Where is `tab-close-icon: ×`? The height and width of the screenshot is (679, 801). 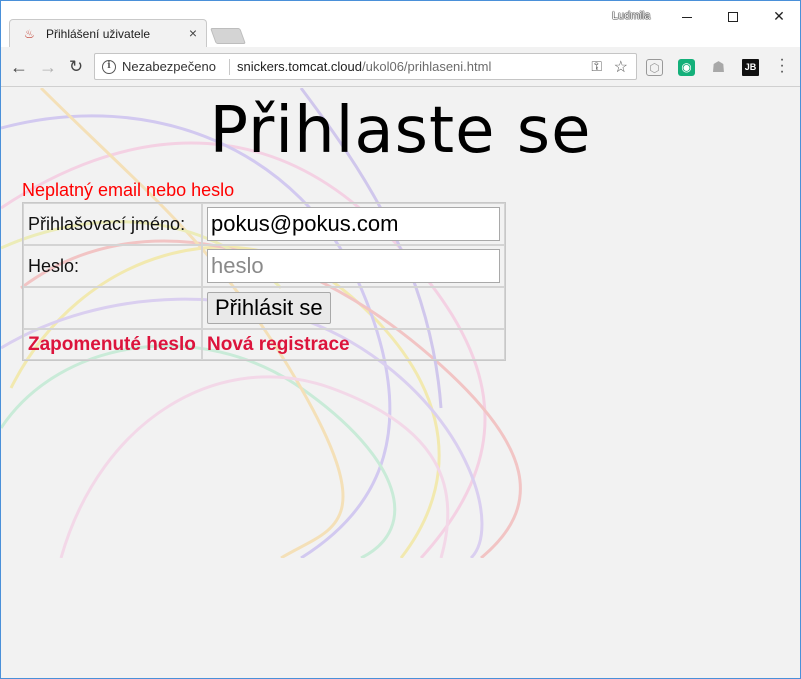 tab-close-icon: × is located at coordinates (193, 33).